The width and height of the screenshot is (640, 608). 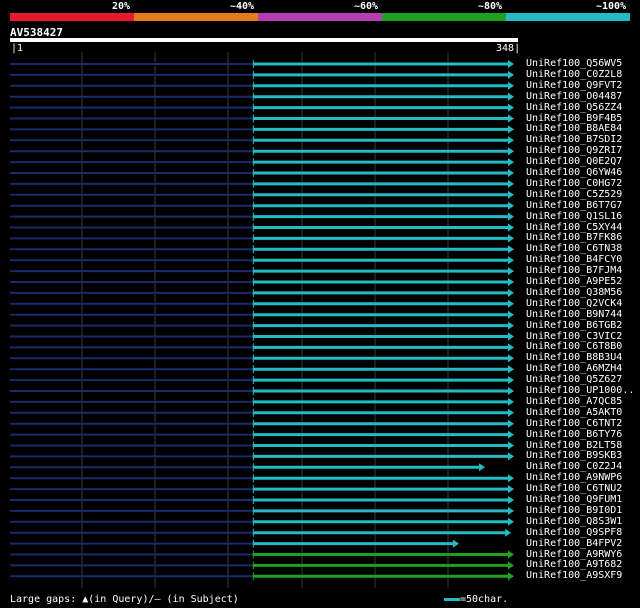 What do you see at coordinates (574, 85) in the screenshot?
I see `hit-label: UniRef100_Q9FVT2` at bounding box center [574, 85].